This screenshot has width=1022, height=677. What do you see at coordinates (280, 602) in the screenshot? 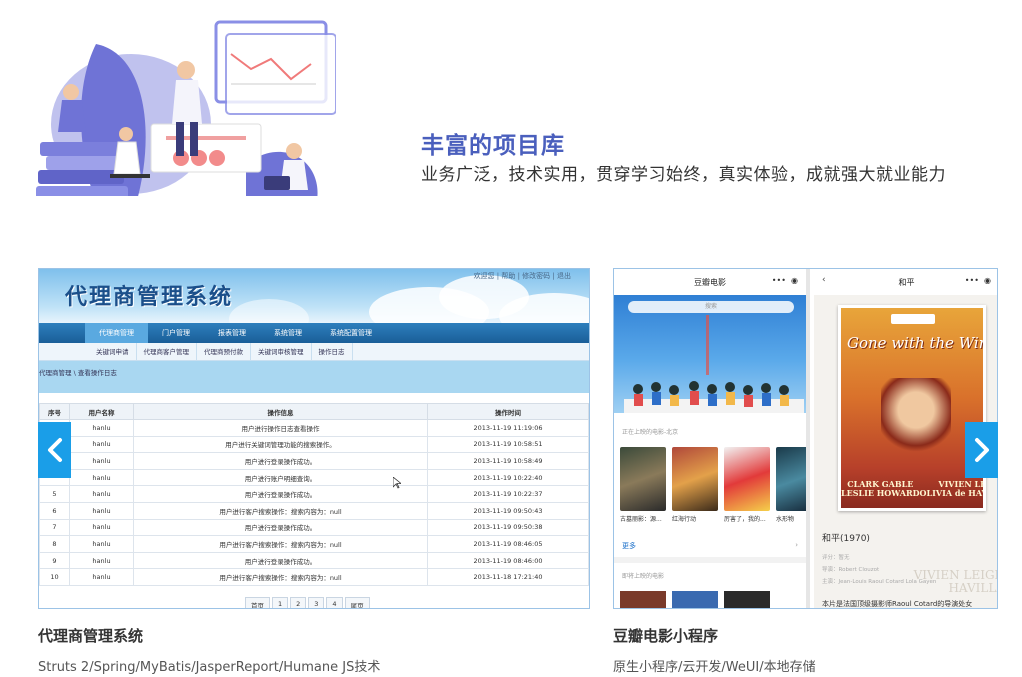
I see `pager-page: 1` at bounding box center [280, 602].